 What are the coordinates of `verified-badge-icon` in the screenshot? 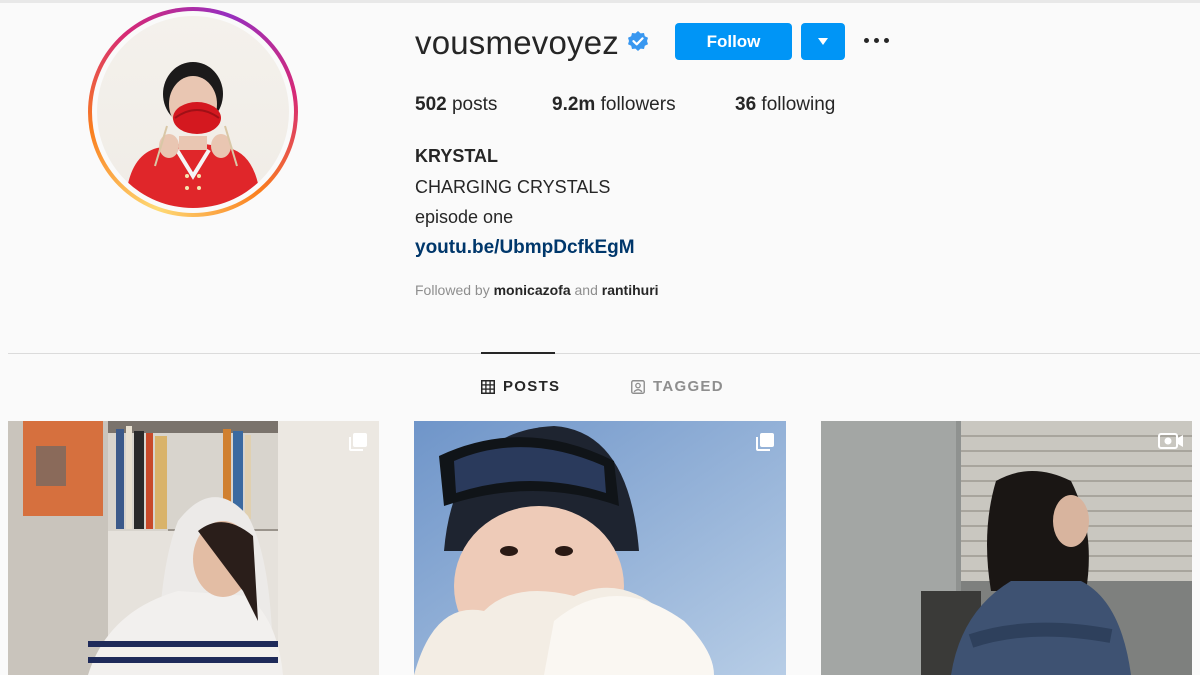 It's located at (638, 41).